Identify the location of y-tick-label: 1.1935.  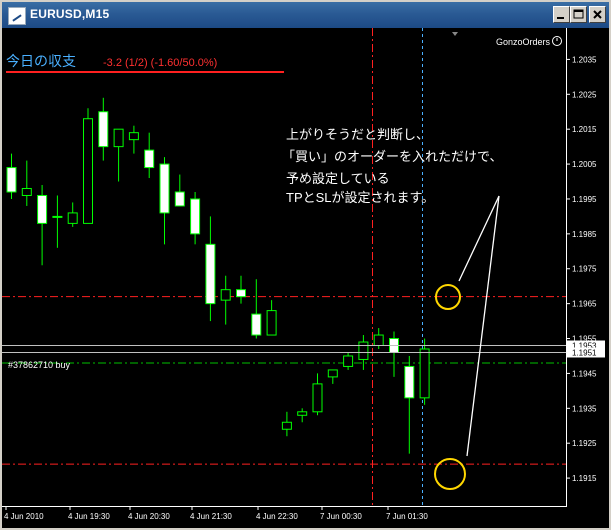
(584, 408).